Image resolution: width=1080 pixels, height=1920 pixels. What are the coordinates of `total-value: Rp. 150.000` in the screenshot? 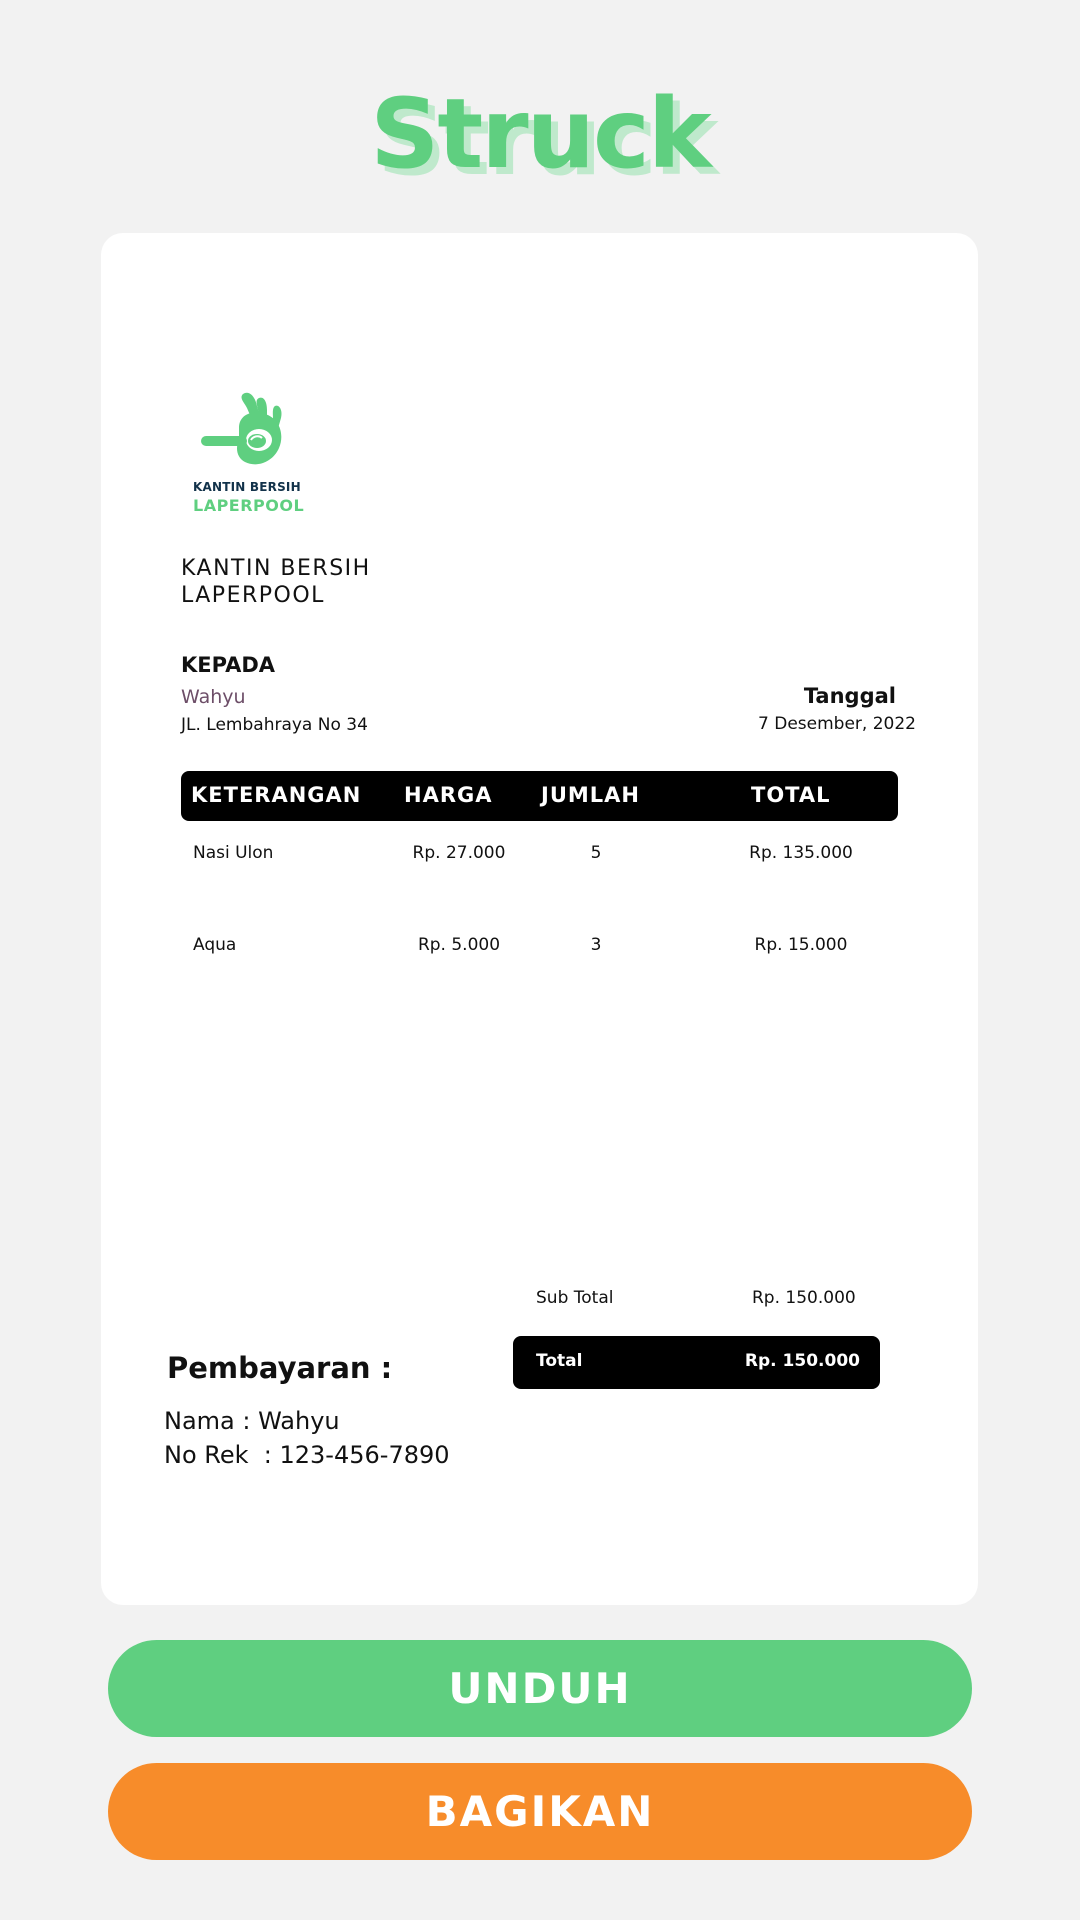 It's located at (802, 1361).